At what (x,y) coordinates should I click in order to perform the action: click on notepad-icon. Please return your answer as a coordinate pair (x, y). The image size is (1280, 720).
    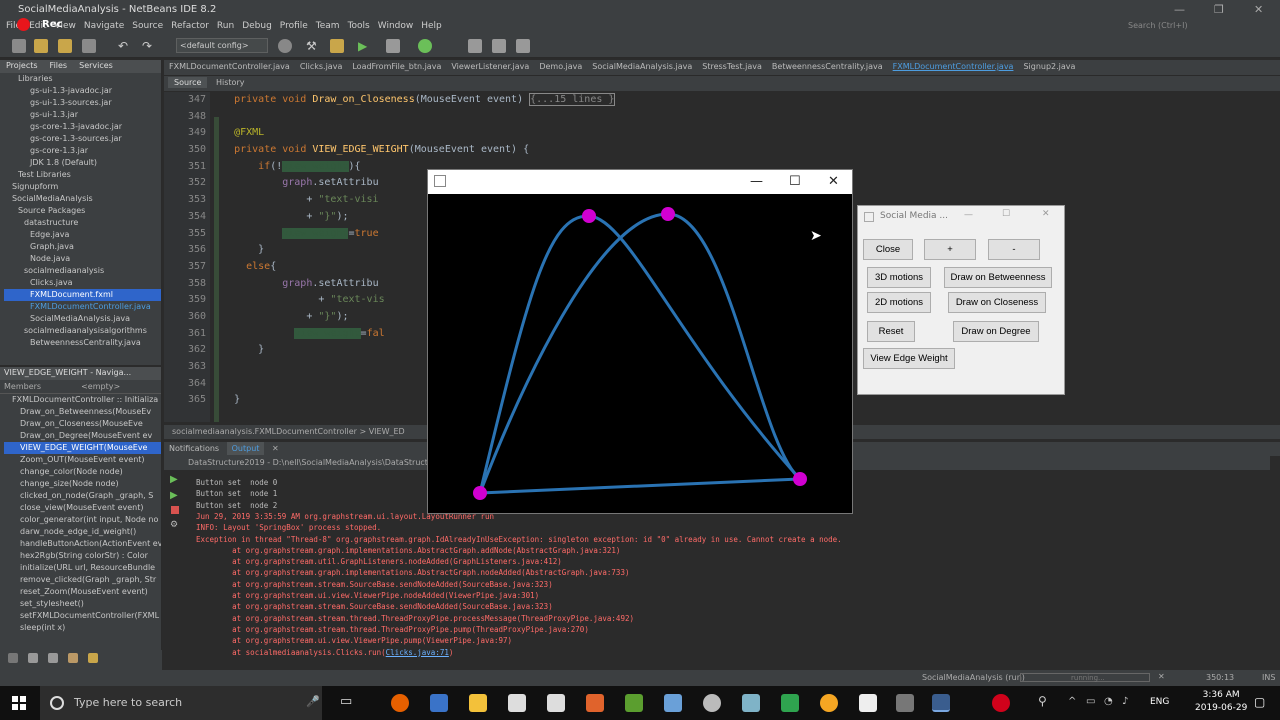
    Looking at the image, I should click on (439, 703).